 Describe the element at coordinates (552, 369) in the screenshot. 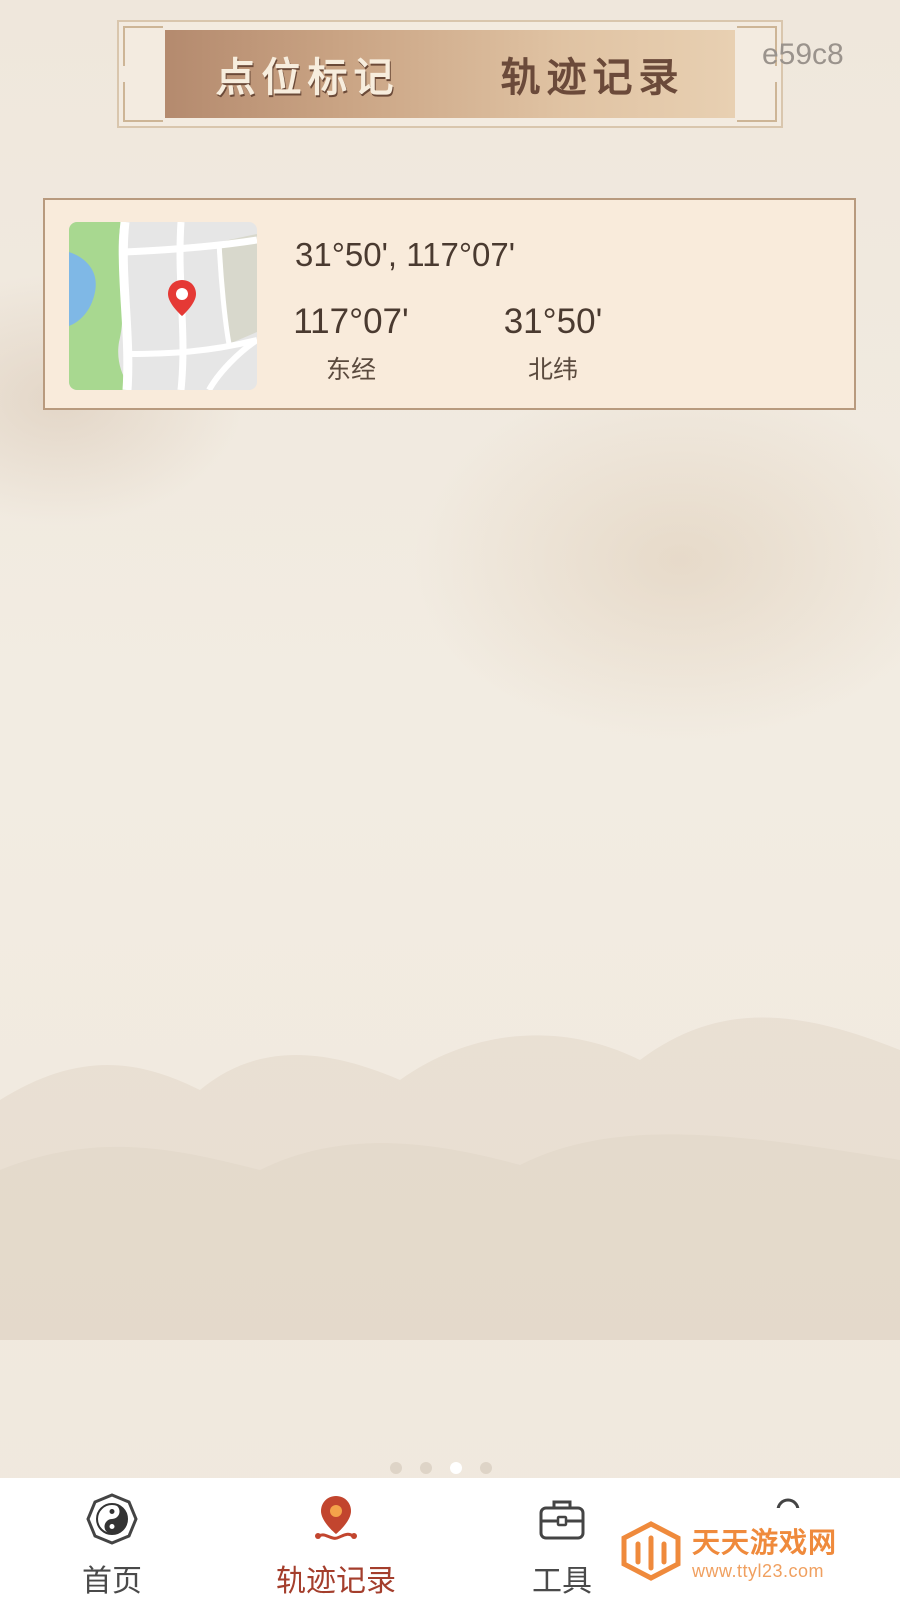

I see `latitude-label: 北纬` at that location.